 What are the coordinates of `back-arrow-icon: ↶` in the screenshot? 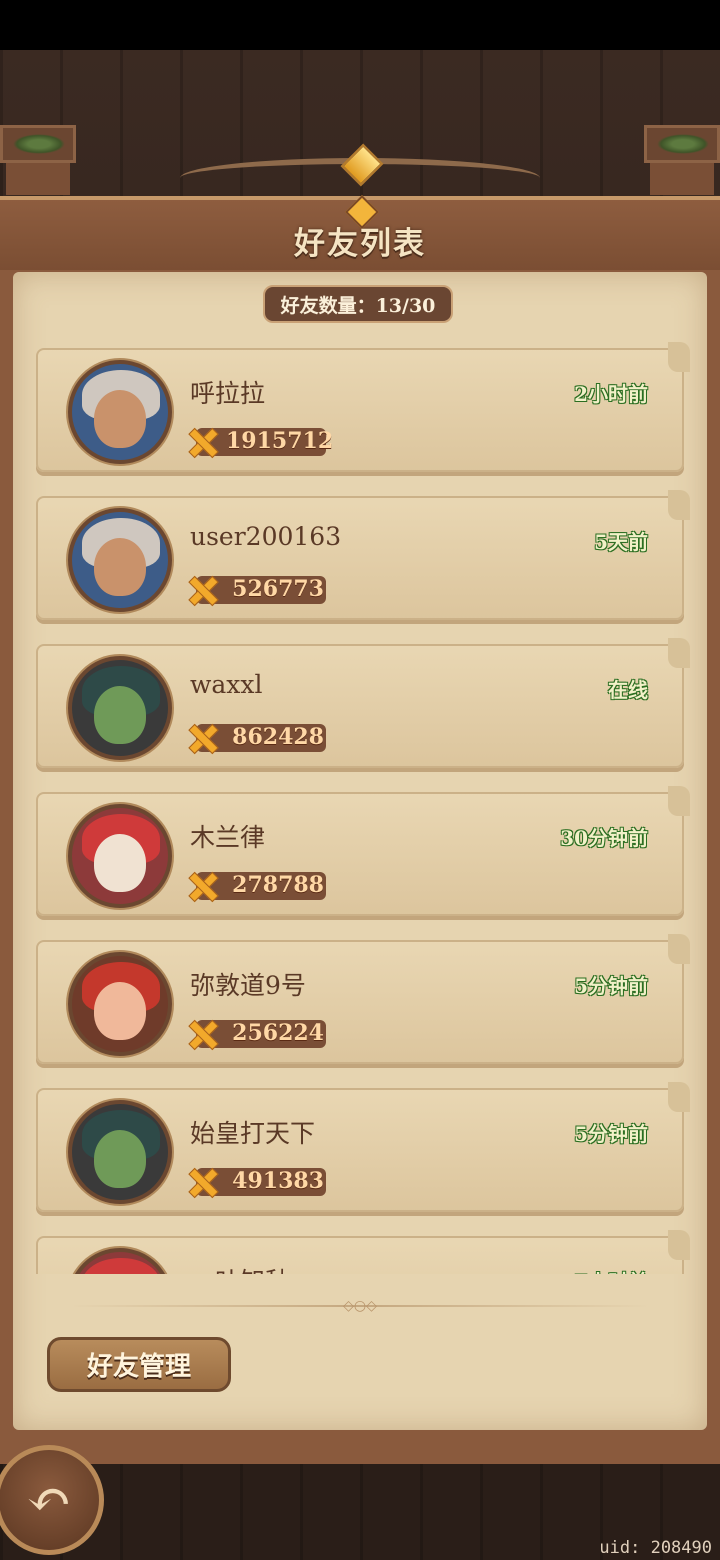 It's located at (49, 1499).